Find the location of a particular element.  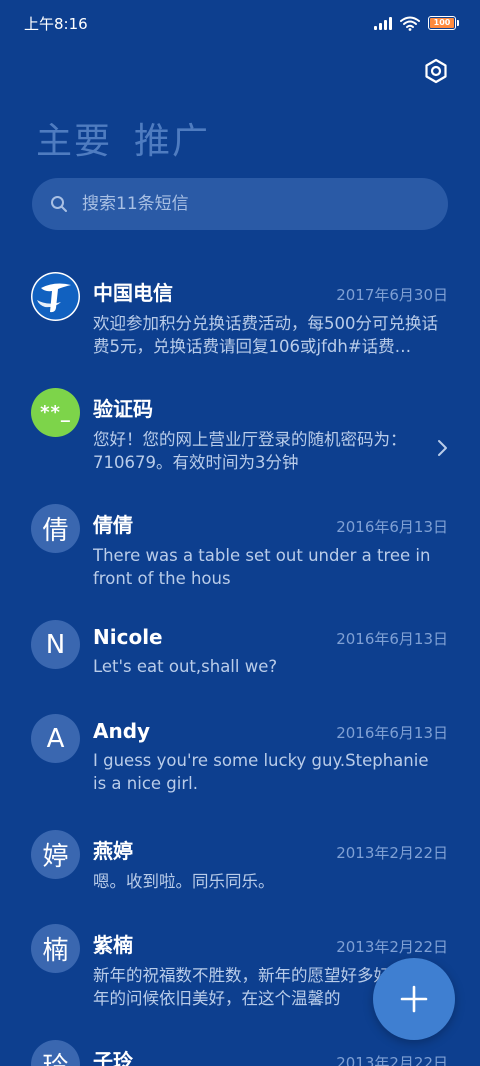

gear-icon is located at coordinates (436, 71).